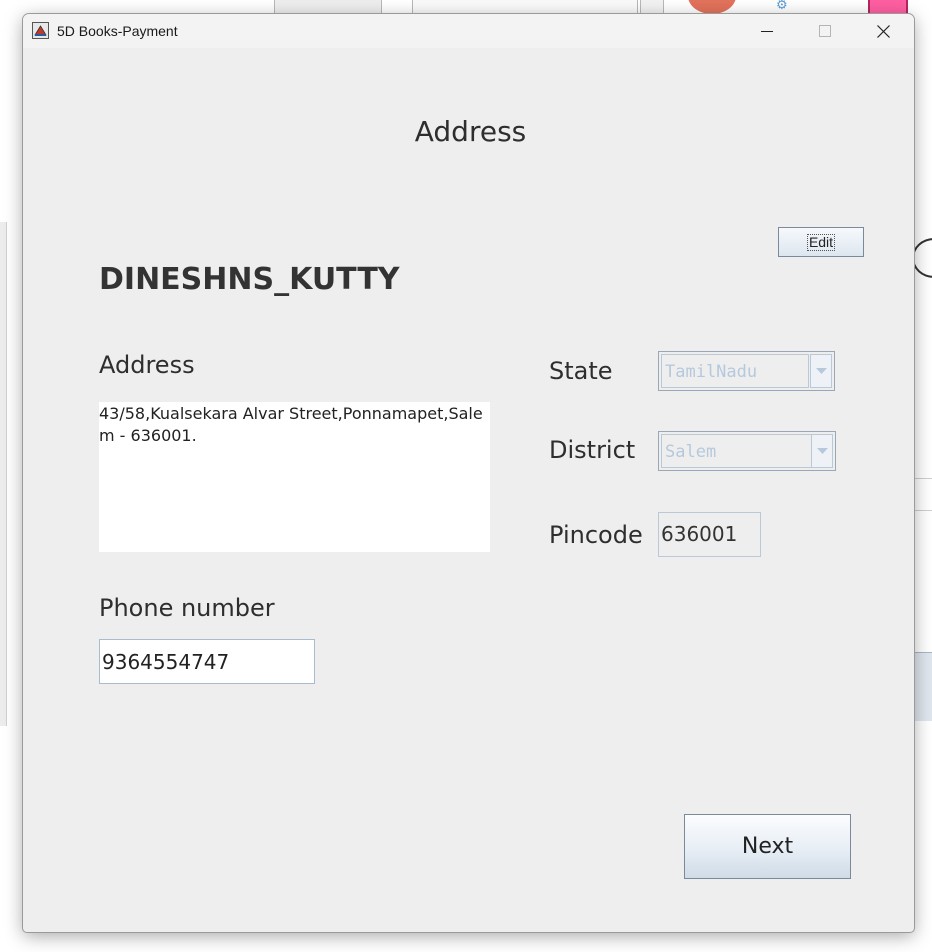  I want to click on close-button, so click(883, 31).